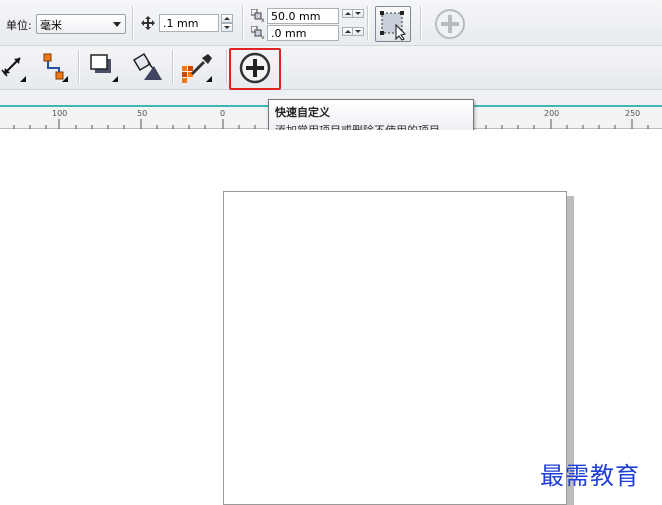  I want to click on color-eyedropper-button, so click(200, 68).